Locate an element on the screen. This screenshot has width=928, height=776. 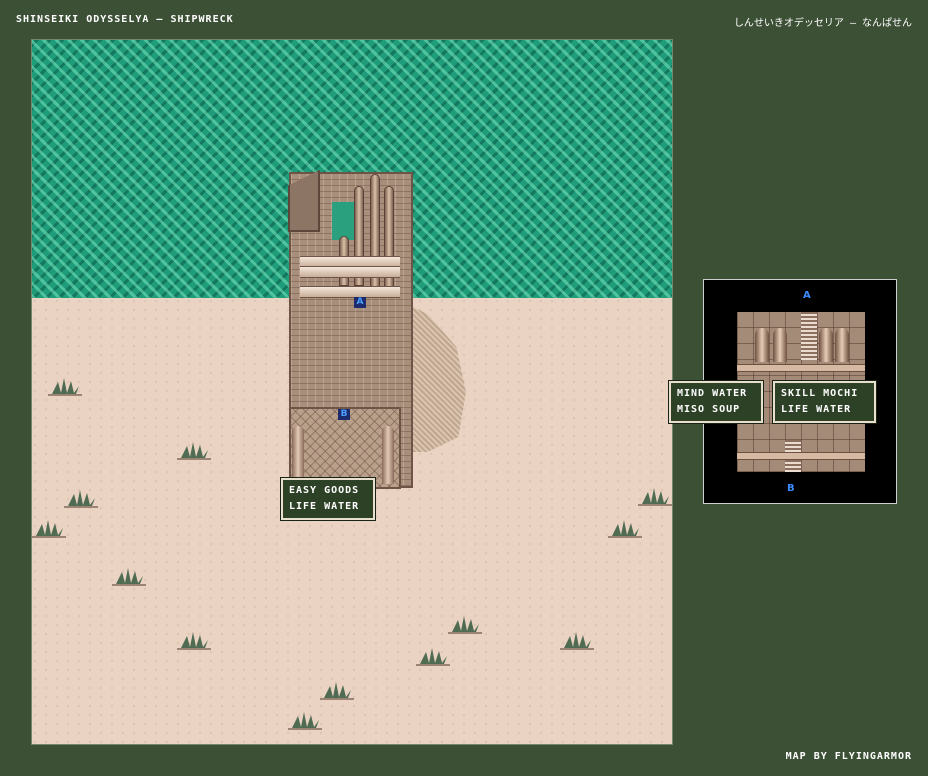
shop-label-right: SKILL MOCHI LIFE WATER is located at coordinates (824, 402).